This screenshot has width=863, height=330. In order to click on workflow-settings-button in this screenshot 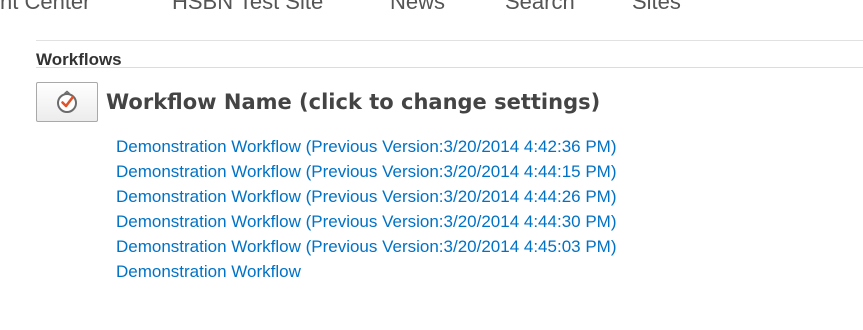, I will do `click(67, 102)`.